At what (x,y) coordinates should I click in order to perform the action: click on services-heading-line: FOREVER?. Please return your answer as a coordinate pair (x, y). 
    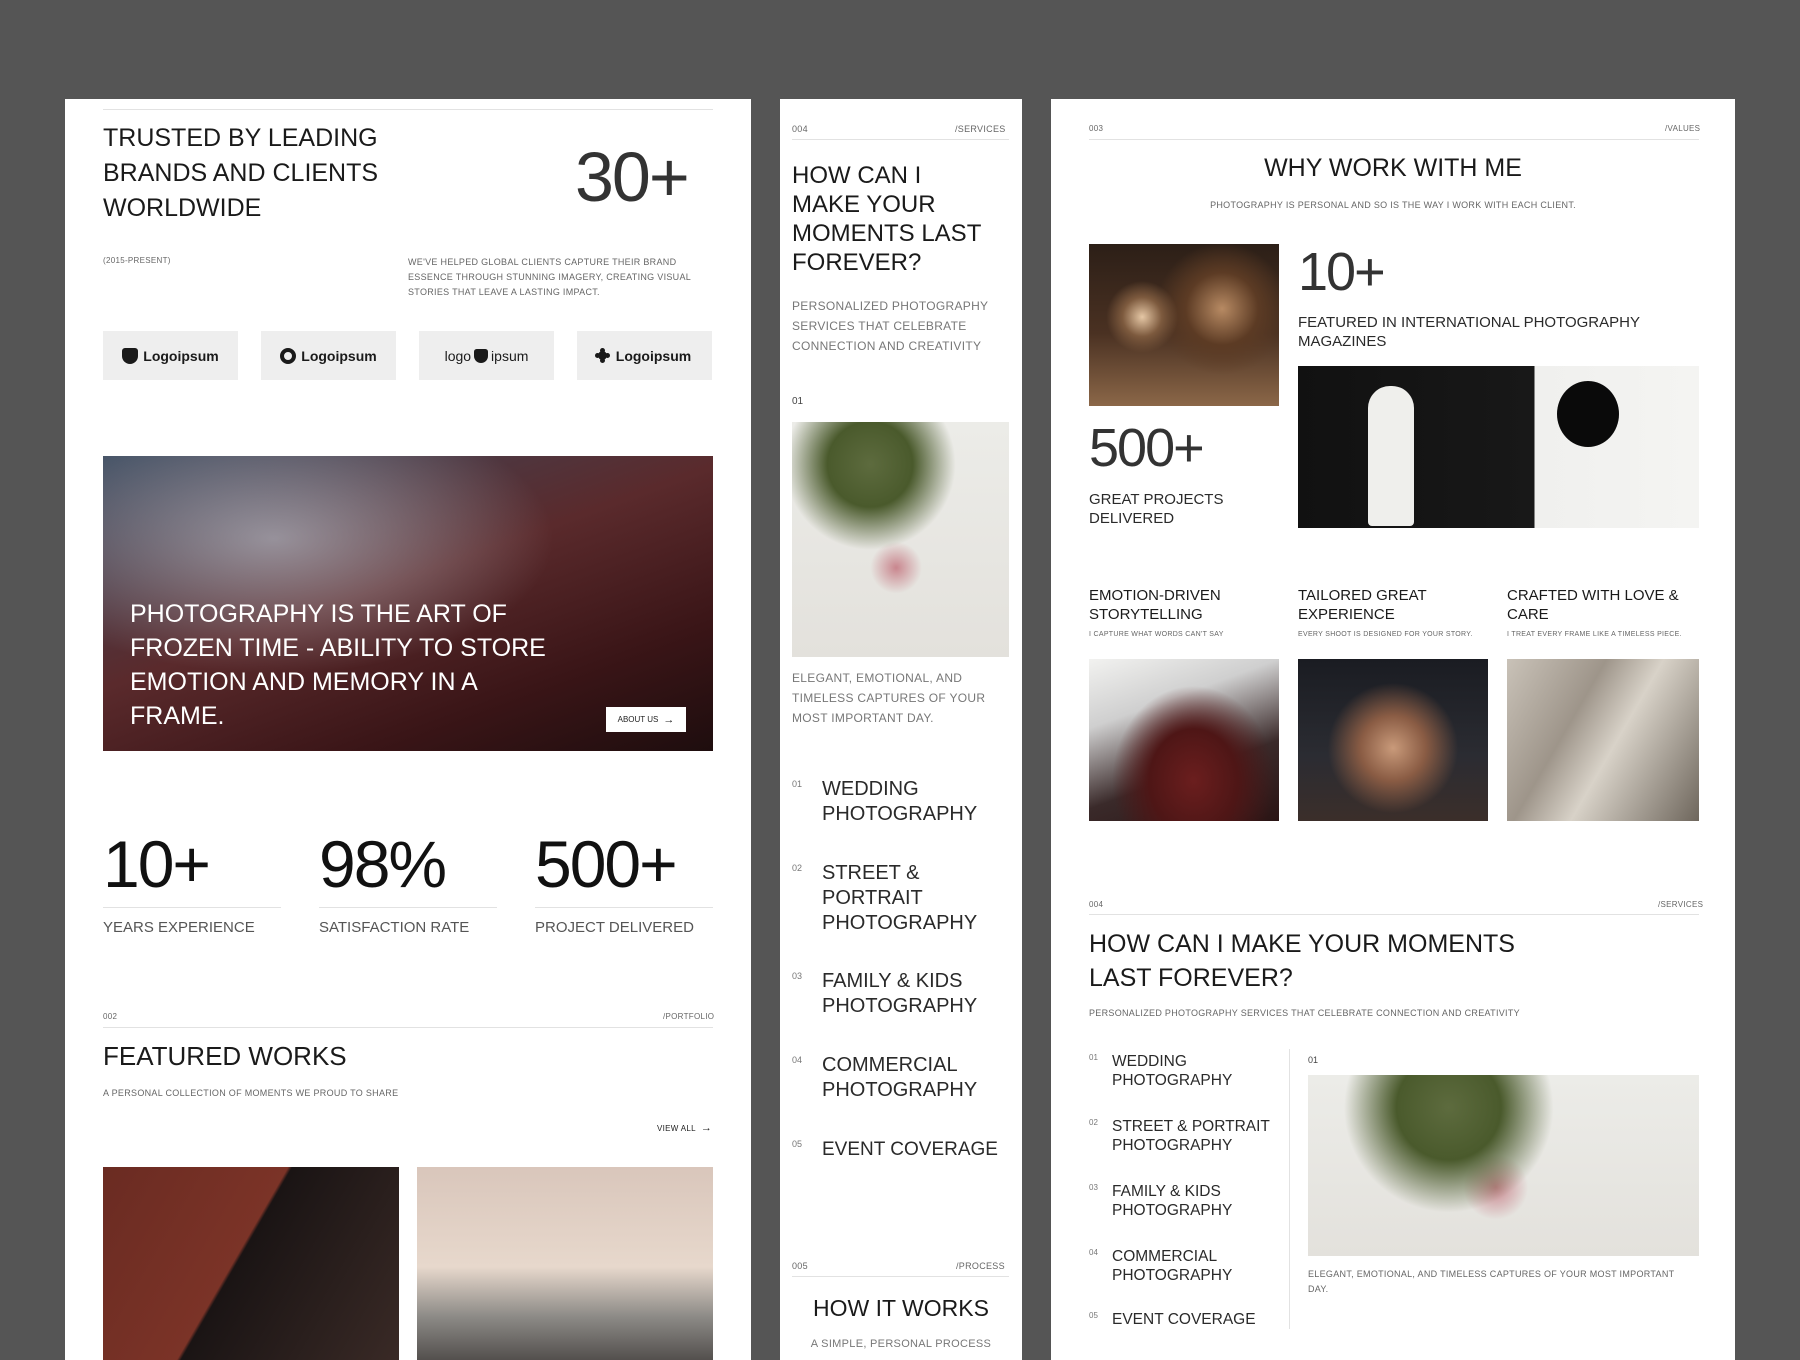
    Looking at the image, I should click on (857, 262).